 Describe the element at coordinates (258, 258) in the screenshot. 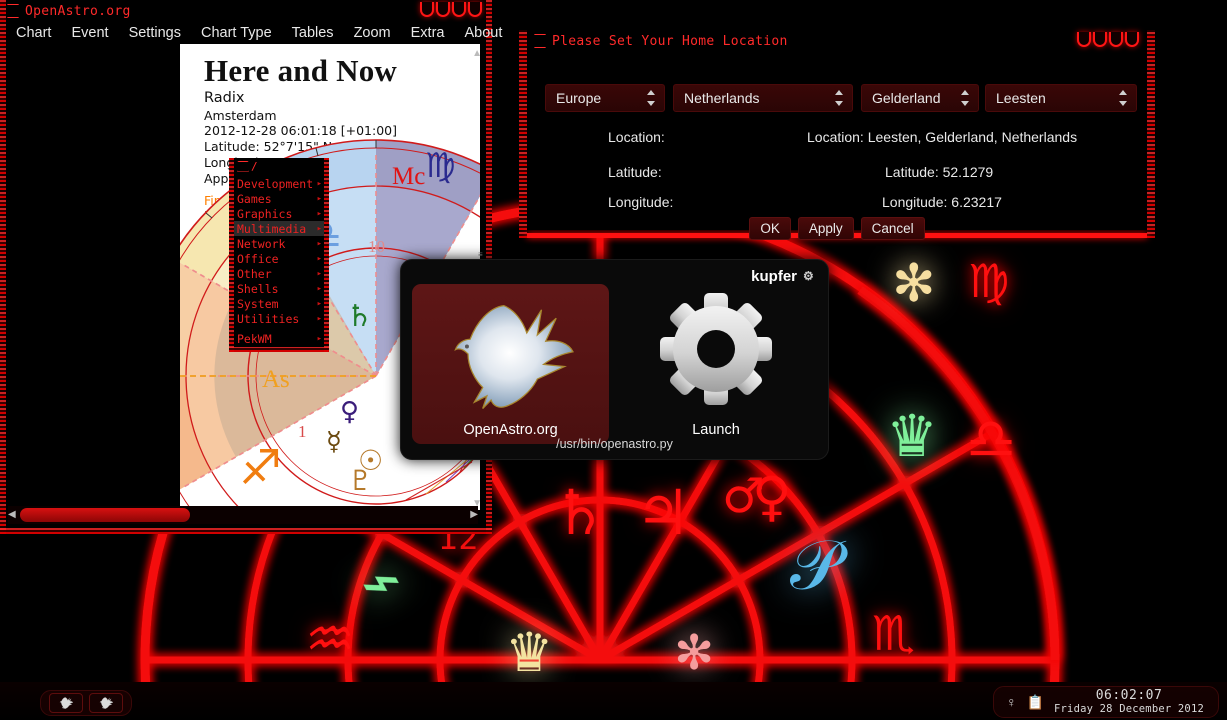

I see `menu-item-label: Office` at that location.